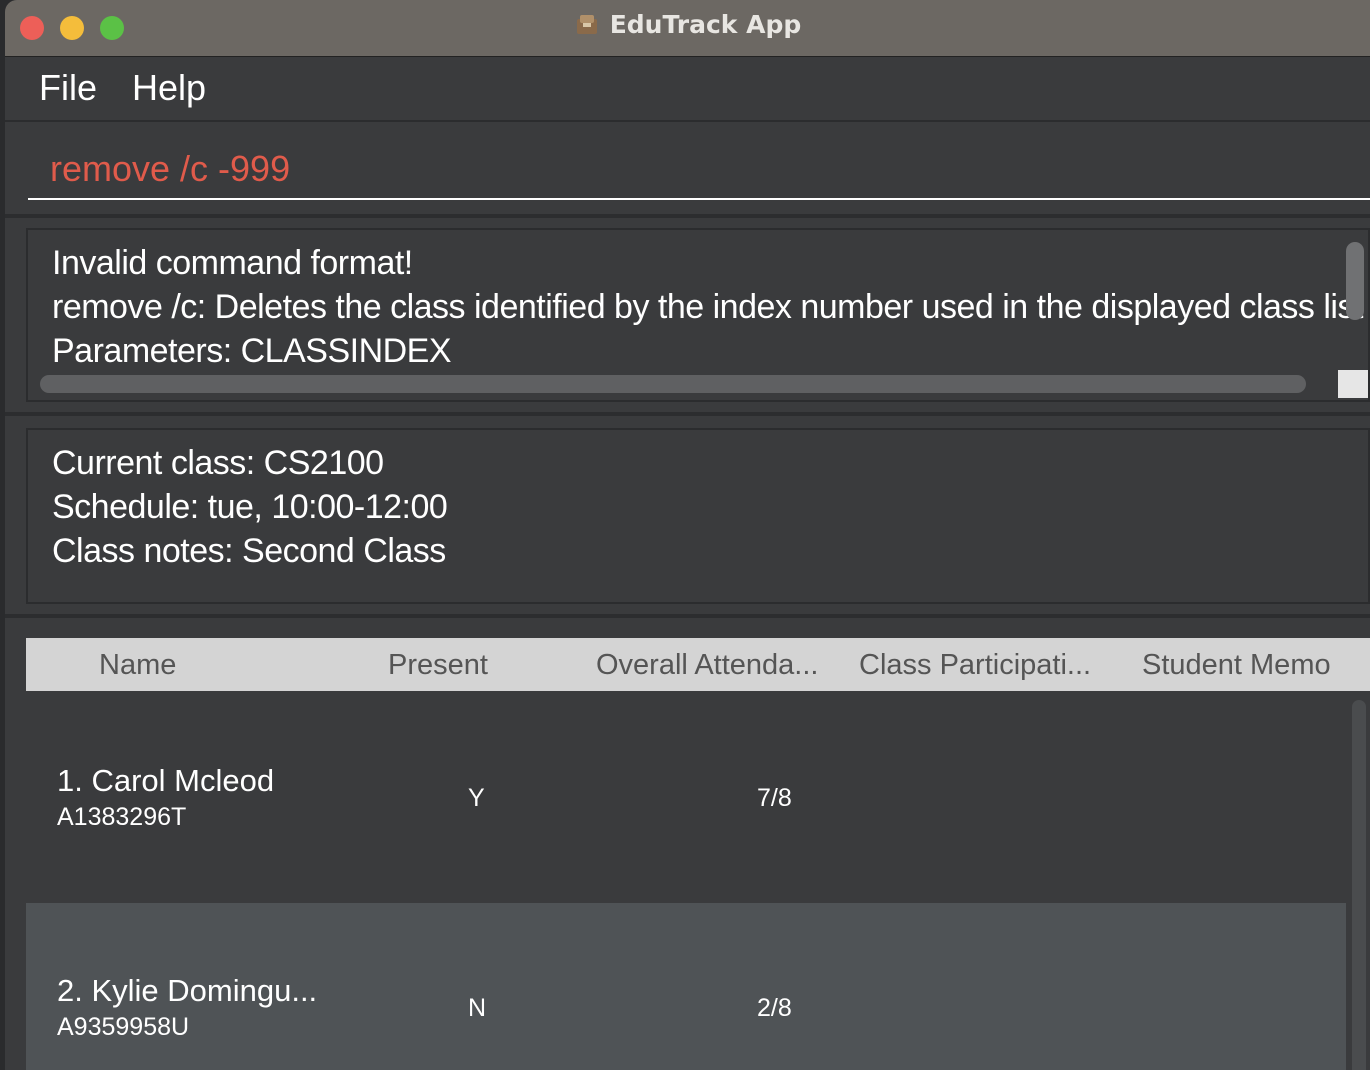 This screenshot has height=1070, width=1370. I want to click on result-line-1: Invalid command format!, so click(232, 263).